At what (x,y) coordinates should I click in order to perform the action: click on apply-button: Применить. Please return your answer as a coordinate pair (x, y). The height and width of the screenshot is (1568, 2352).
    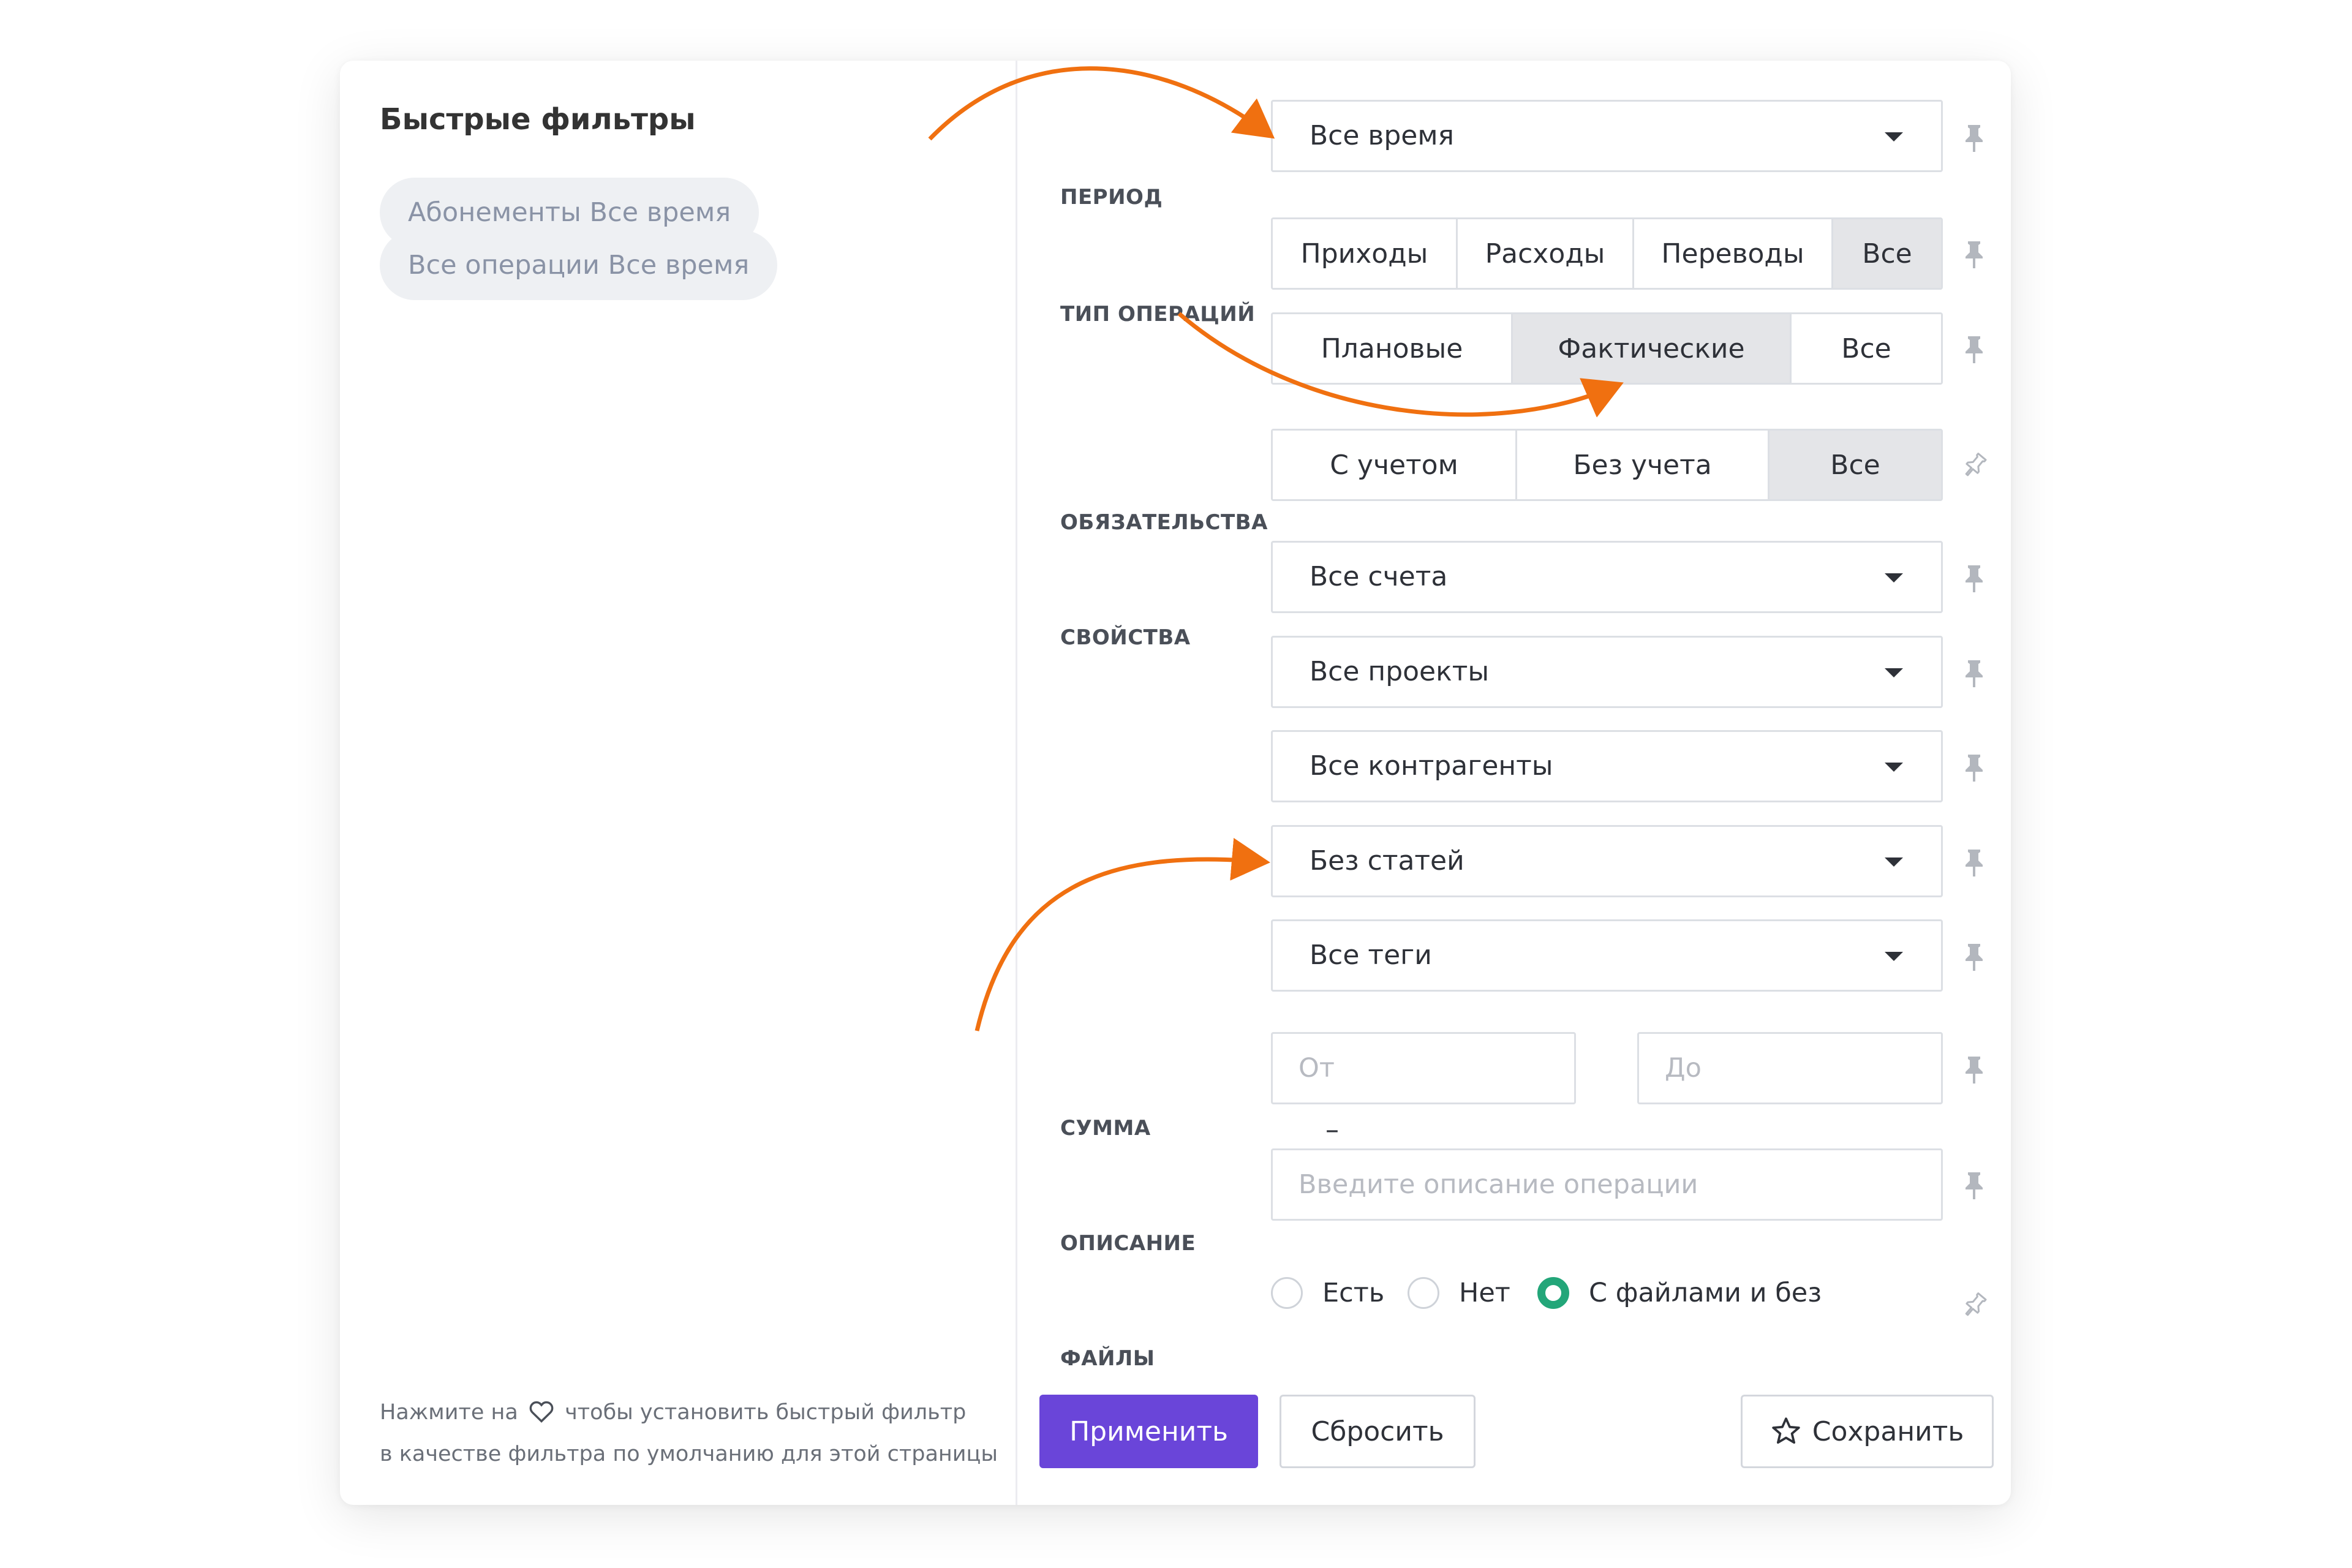
    Looking at the image, I should click on (1148, 1432).